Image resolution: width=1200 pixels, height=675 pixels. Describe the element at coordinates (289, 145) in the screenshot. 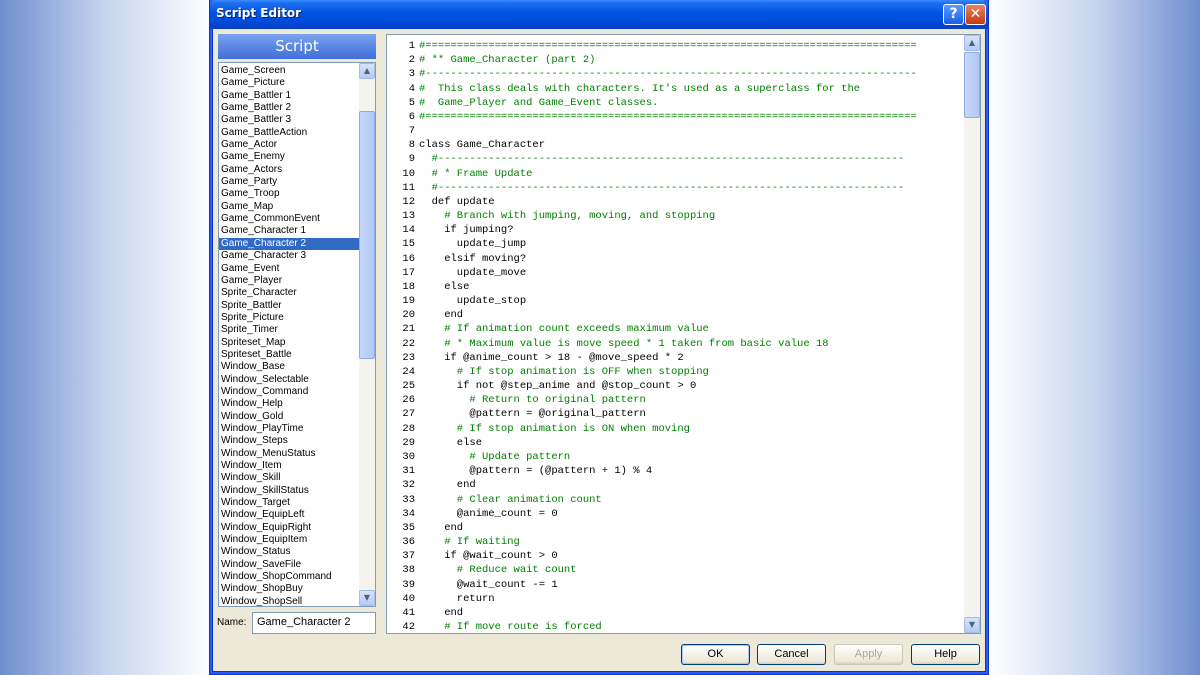

I see `list-item: Game_Actor` at that location.